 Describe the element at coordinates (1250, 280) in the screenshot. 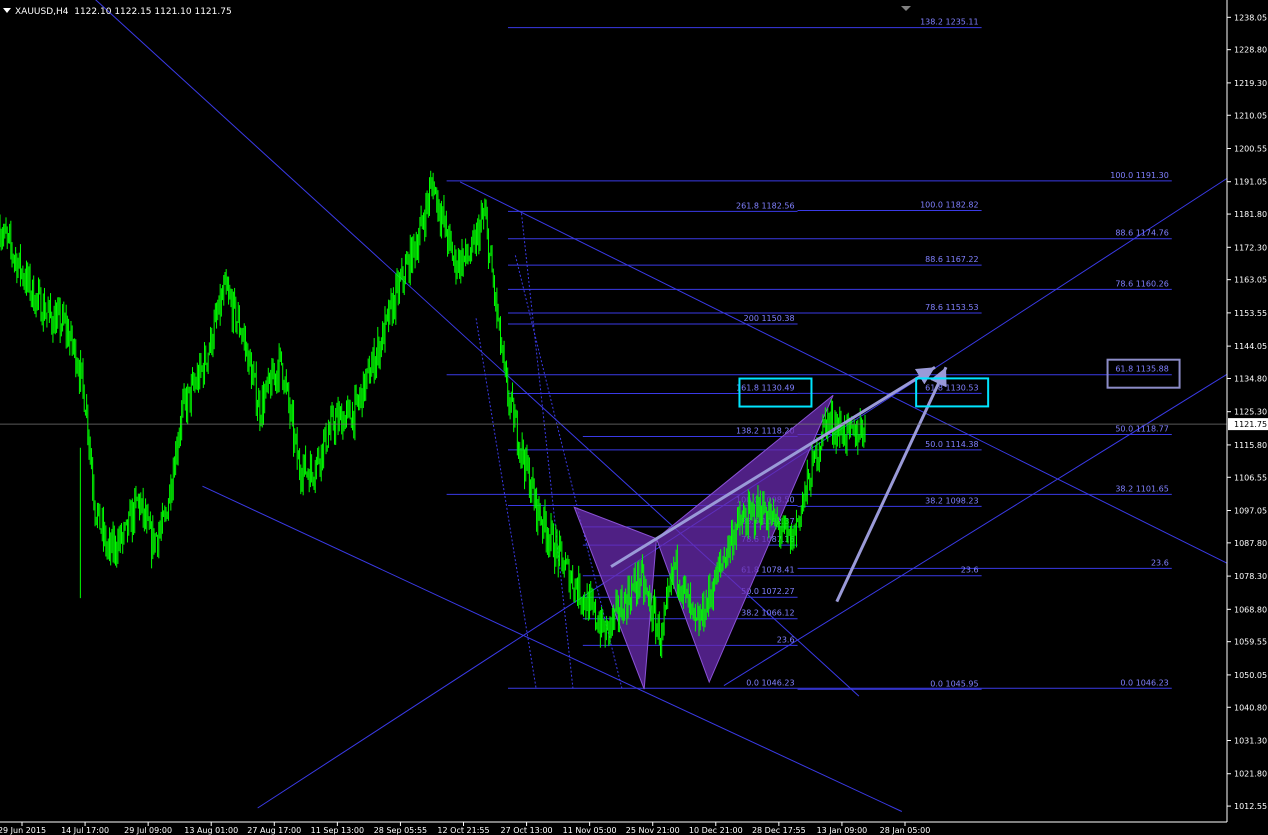

I see `price-tick-label: 1163.05` at that location.